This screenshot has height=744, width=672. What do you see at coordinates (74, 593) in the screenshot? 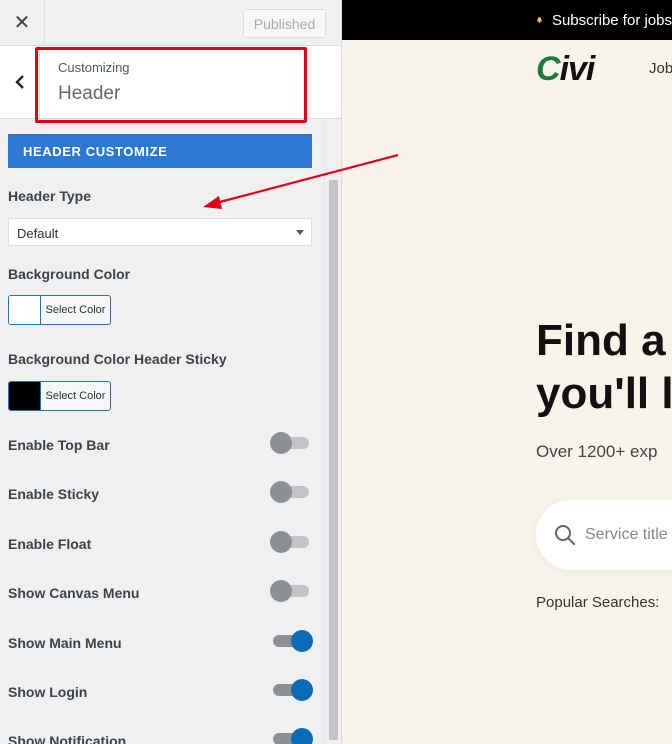
I see `toggle-label: Show Canvas Menu` at bounding box center [74, 593].